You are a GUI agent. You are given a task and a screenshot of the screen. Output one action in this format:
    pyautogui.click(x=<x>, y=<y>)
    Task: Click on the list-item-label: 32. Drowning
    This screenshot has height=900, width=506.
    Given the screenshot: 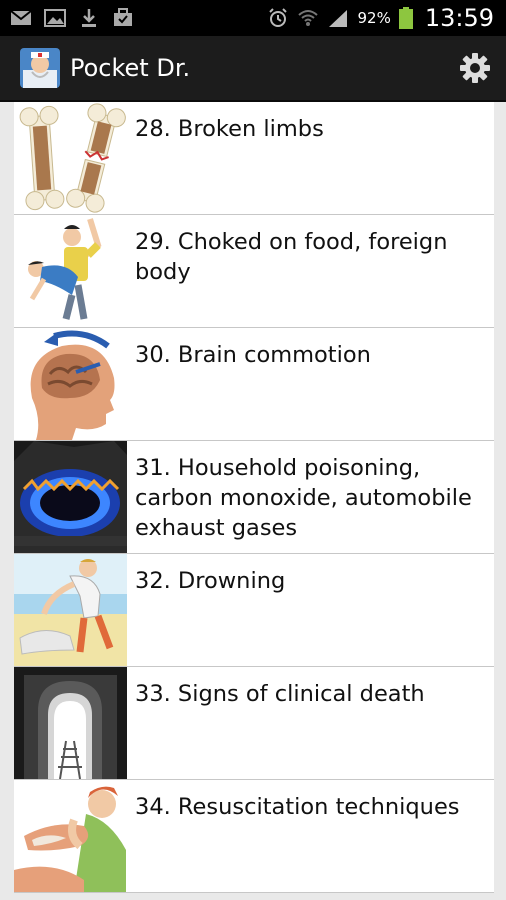 What is the action you would take?
    pyautogui.click(x=210, y=581)
    